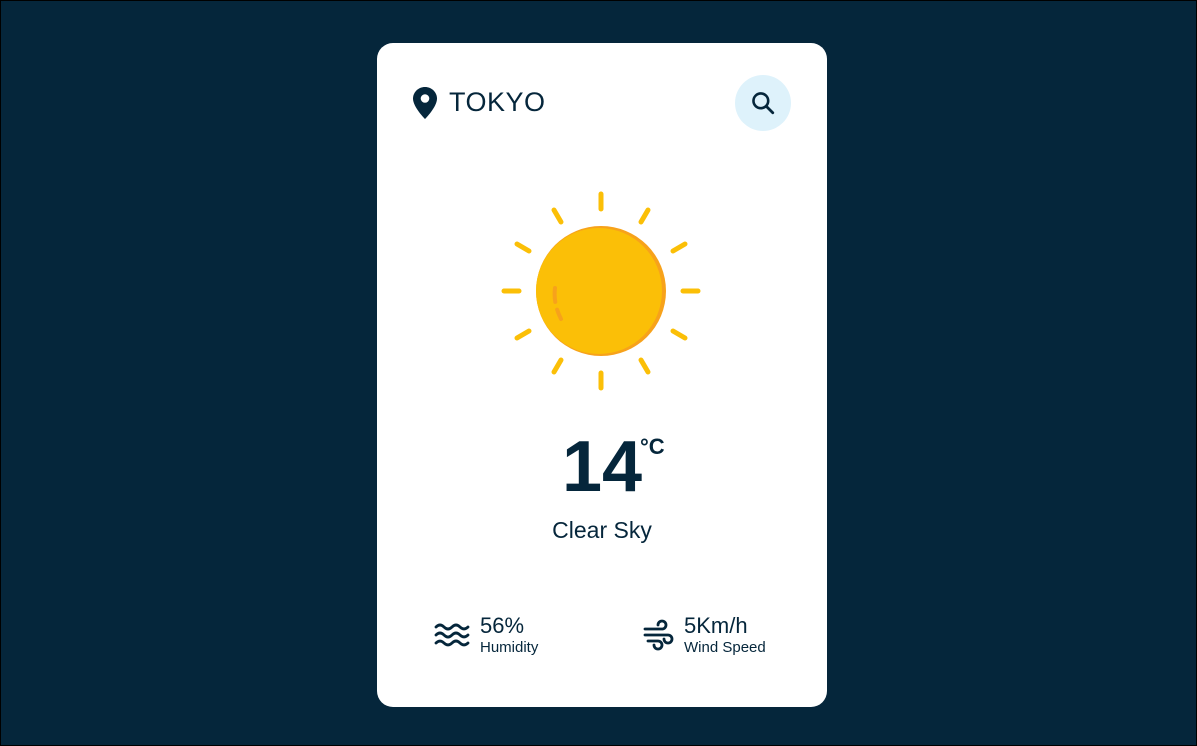 The width and height of the screenshot is (1197, 746). Describe the element at coordinates (601, 291) in the screenshot. I see `sun-icon` at that location.